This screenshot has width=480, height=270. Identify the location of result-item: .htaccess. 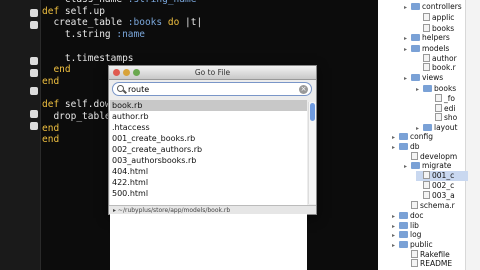
(208, 127).